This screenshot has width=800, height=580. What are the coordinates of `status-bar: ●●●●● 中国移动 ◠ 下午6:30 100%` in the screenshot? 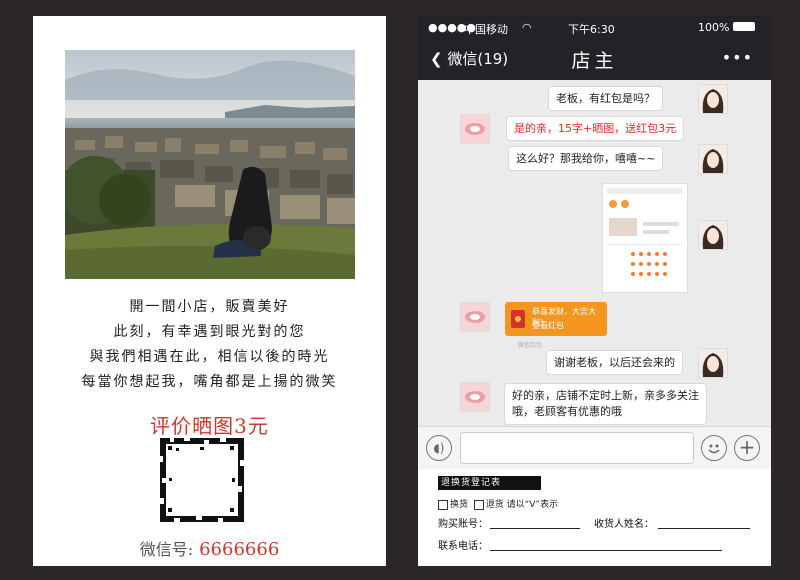 It's located at (594, 27).